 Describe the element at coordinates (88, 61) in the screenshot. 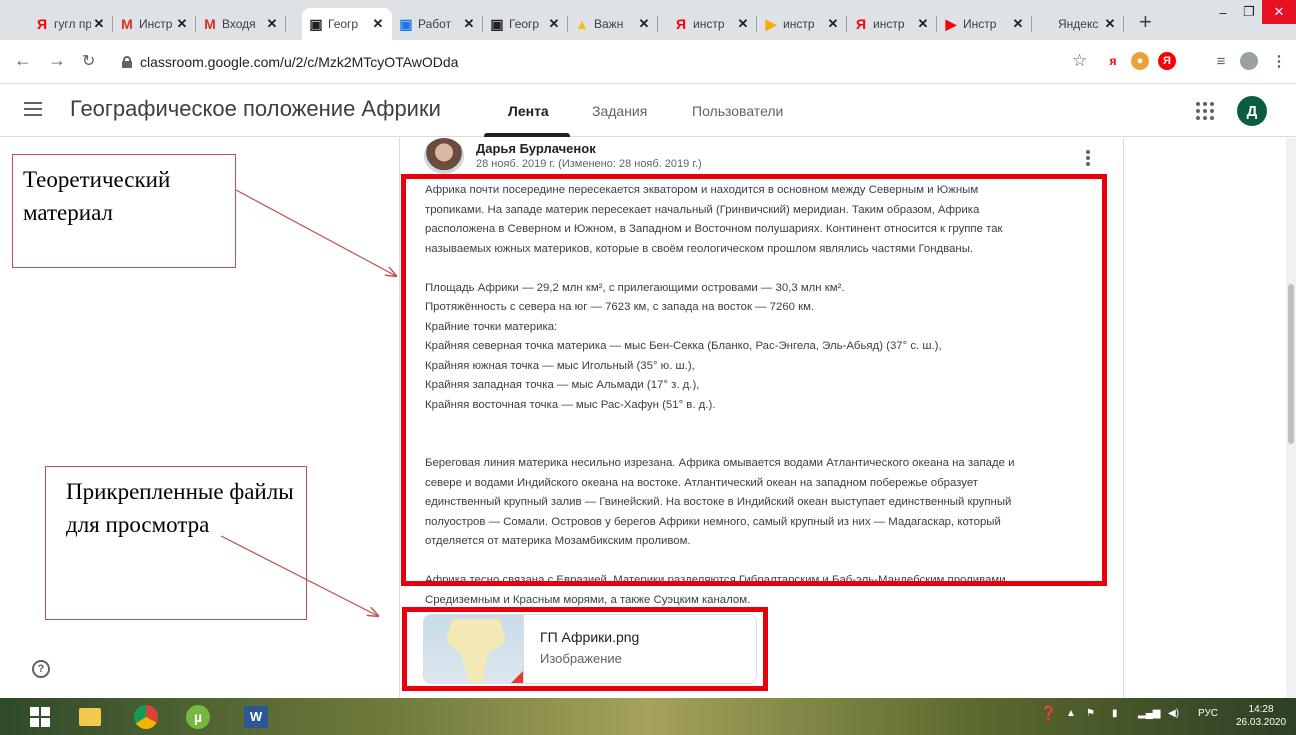

I see `reload-icon: ↻` at that location.